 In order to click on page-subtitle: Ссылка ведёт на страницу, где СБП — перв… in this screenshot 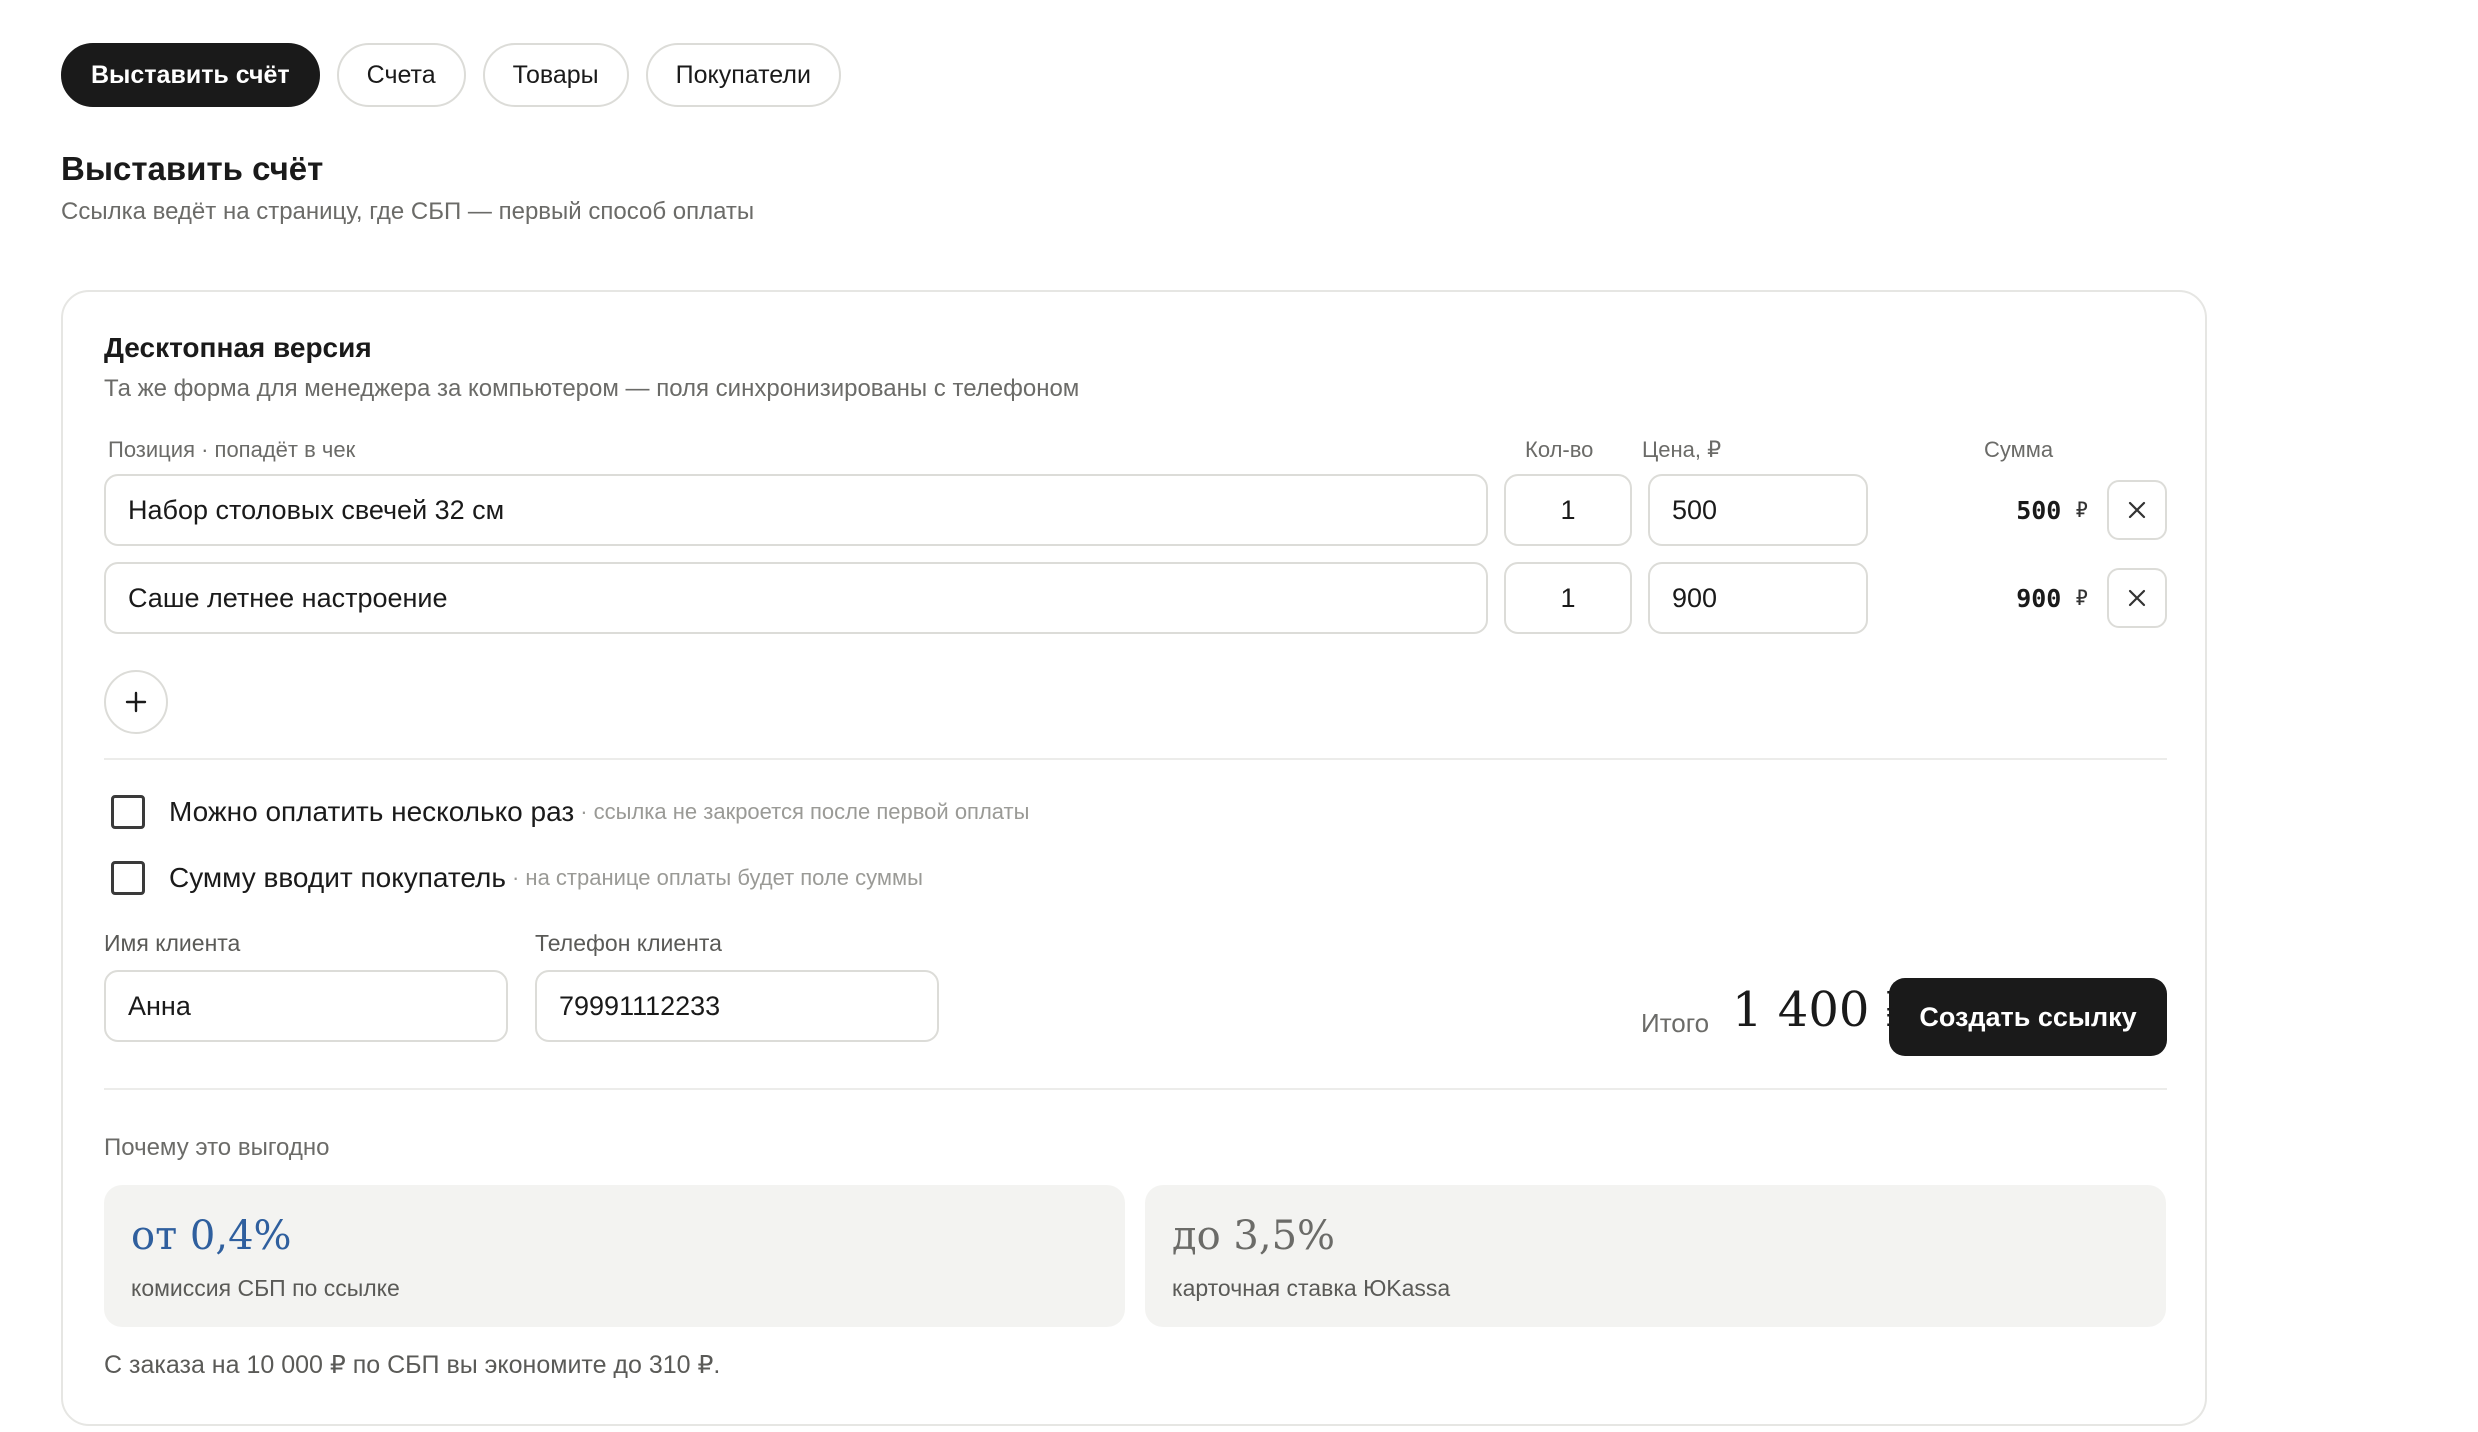, I will do `click(408, 211)`.